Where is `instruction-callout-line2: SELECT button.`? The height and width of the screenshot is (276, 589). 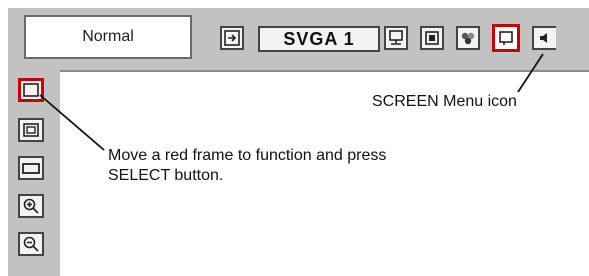 instruction-callout-line2: SELECT button. is located at coordinates (166, 175).